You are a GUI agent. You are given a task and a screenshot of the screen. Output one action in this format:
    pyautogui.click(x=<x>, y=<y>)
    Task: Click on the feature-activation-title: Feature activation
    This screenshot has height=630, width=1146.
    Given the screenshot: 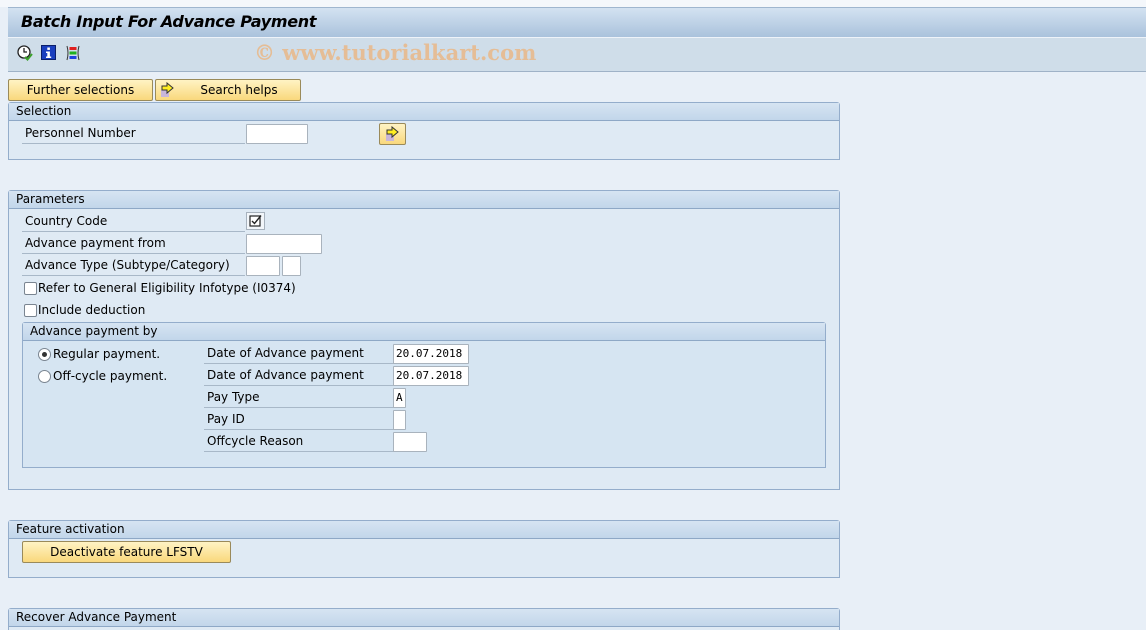 What is the action you would take?
    pyautogui.click(x=424, y=530)
    